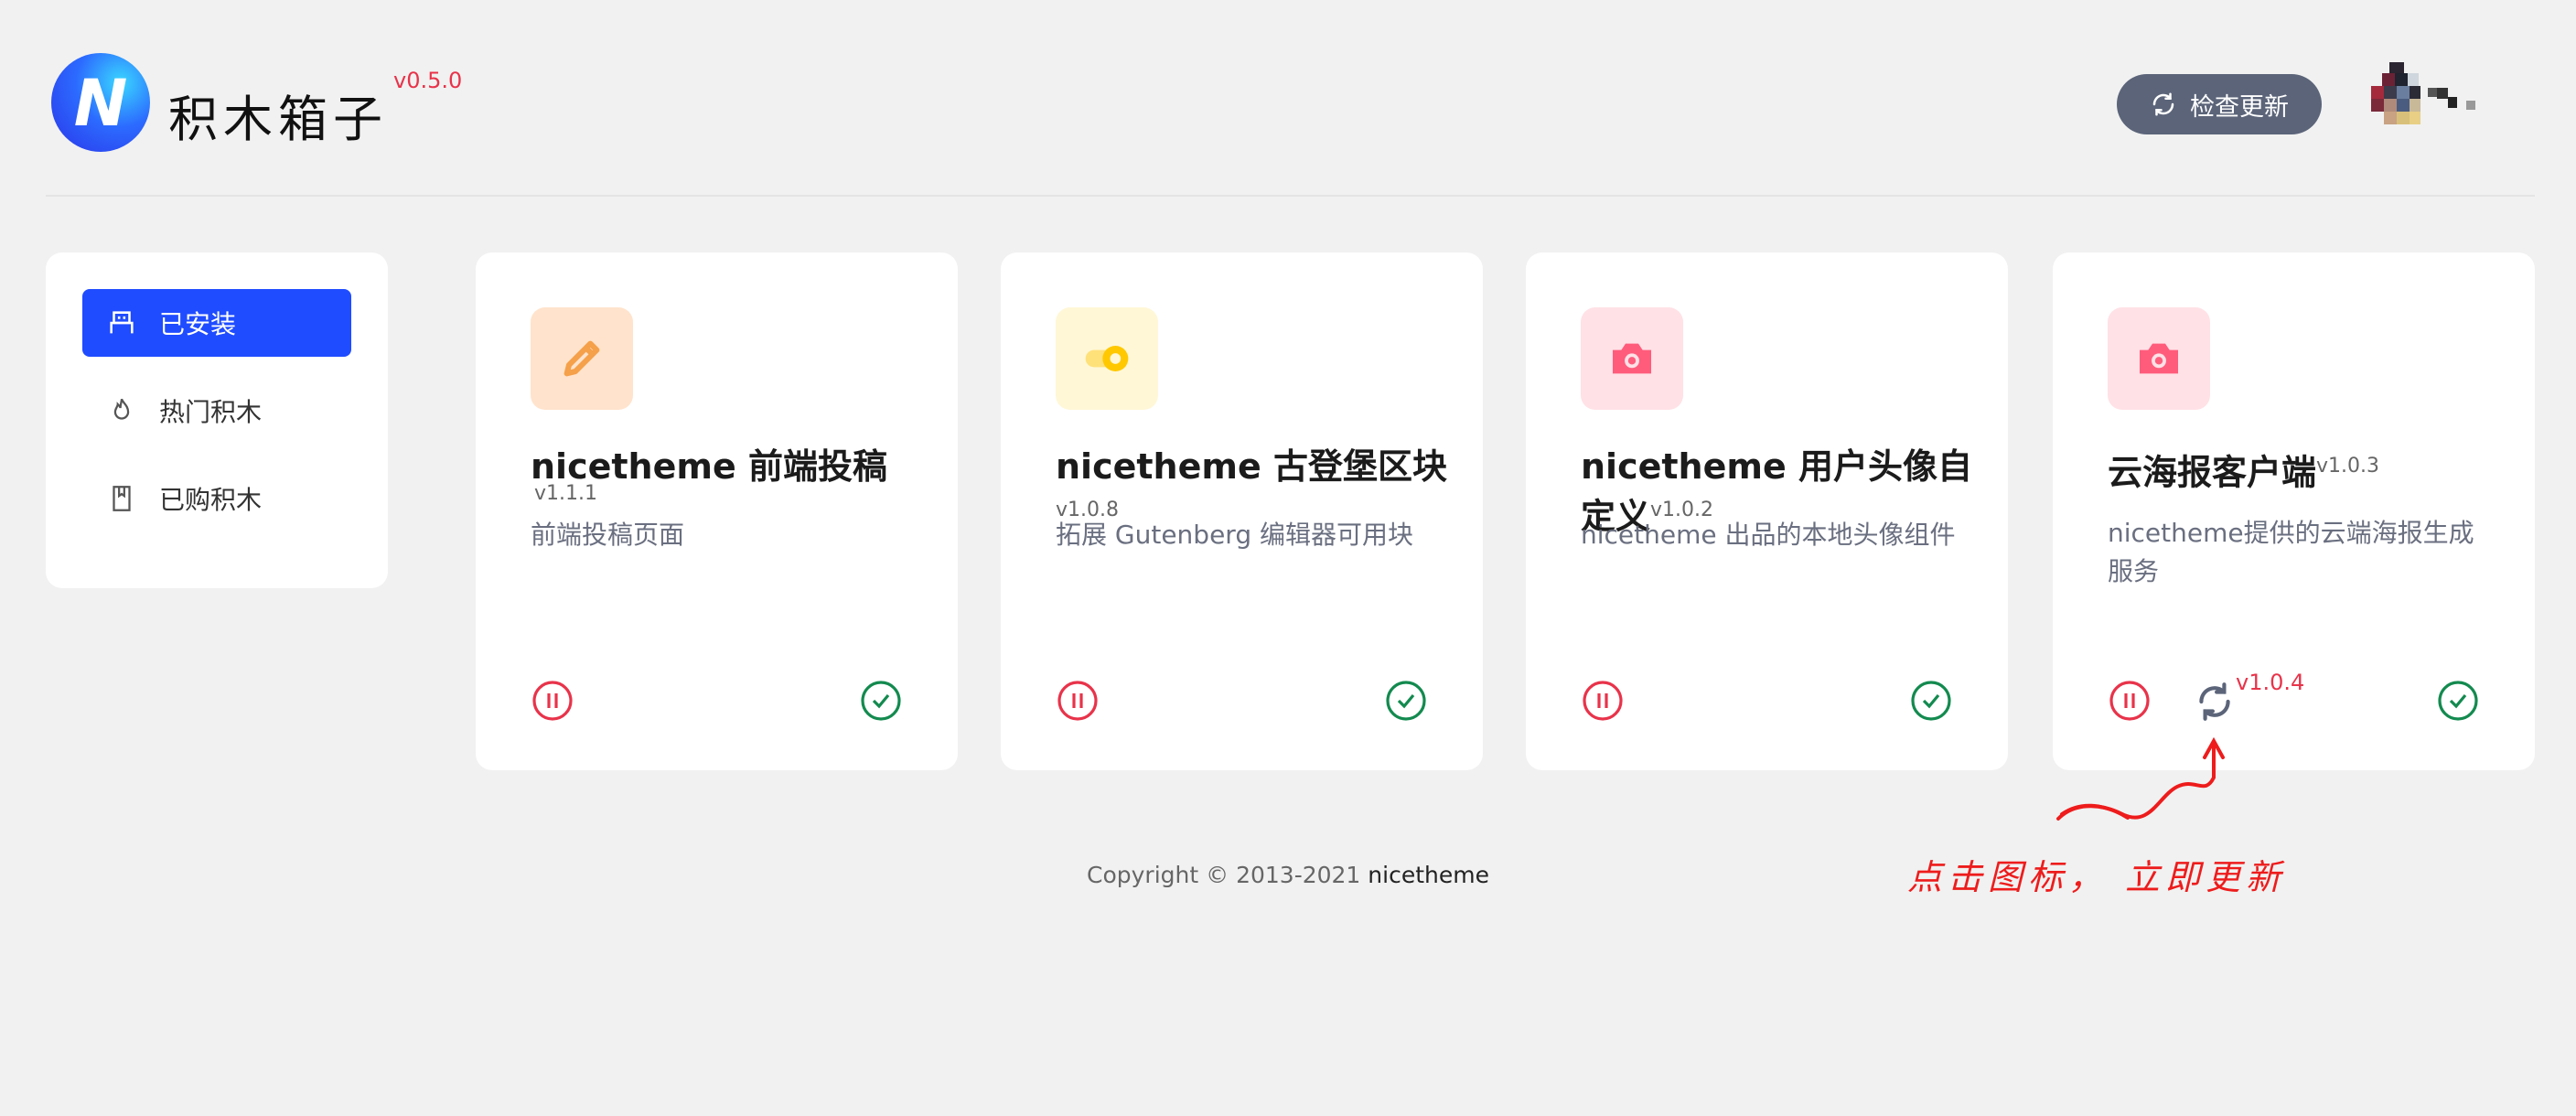 This screenshot has height=1116, width=2576. What do you see at coordinates (198, 324) in the screenshot?
I see `sidebar-item-label: 已安装` at bounding box center [198, 324].